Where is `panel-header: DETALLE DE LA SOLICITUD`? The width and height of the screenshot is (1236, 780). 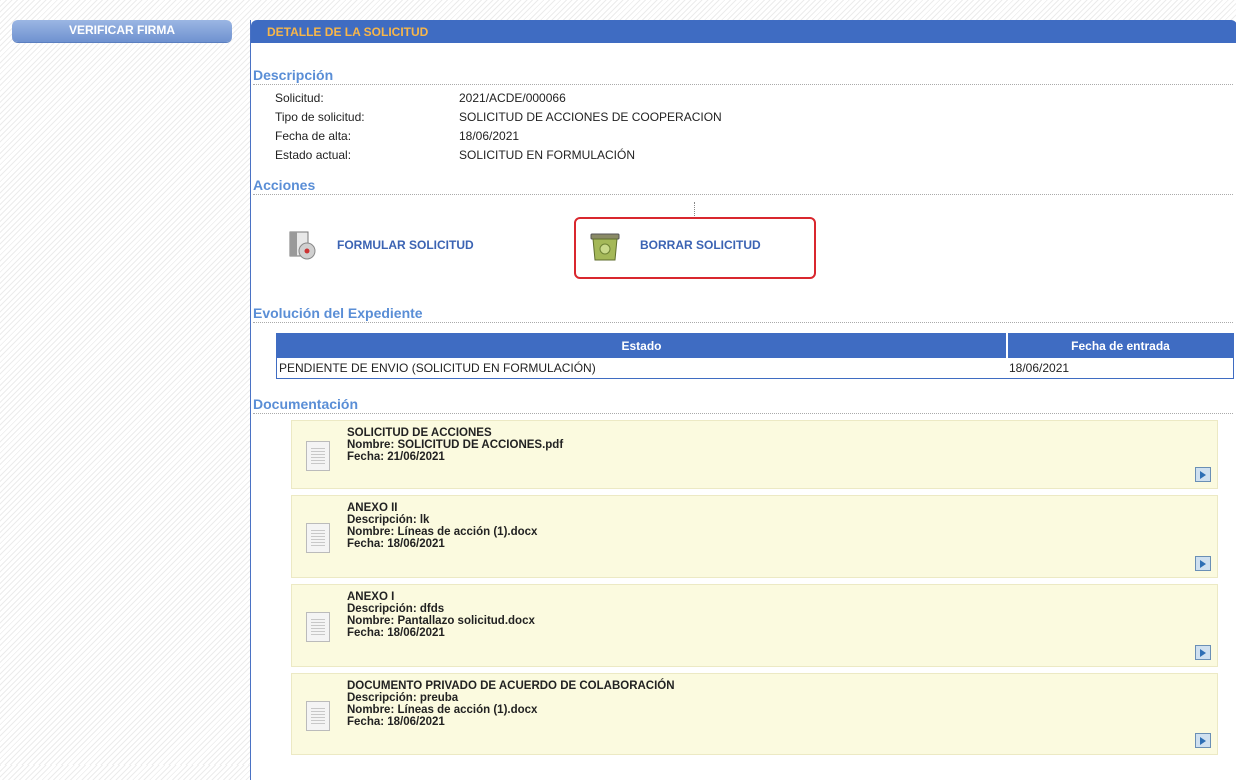 panel-header: DETALLE DE LA SOLICITUD is located at coordinates (743, 31).